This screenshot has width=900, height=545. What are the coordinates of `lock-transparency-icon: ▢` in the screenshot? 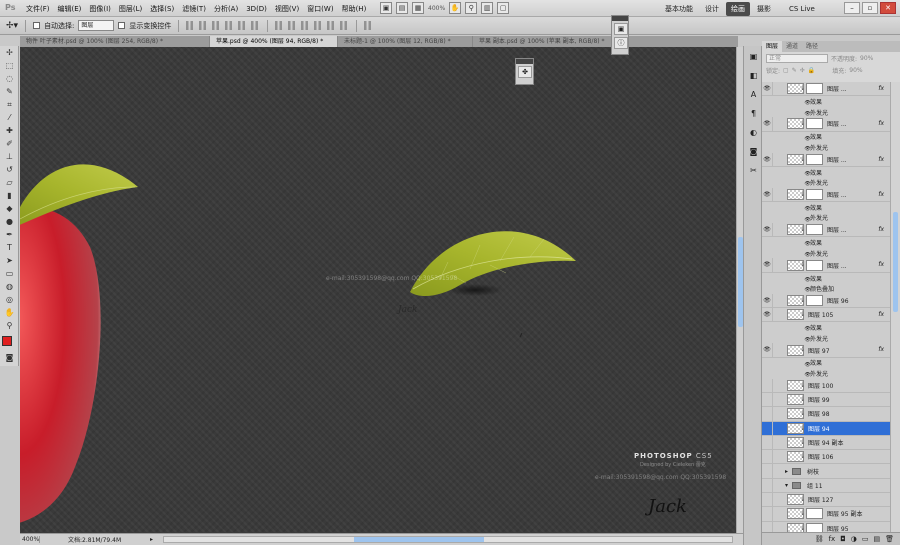 It's located at (786, 70).